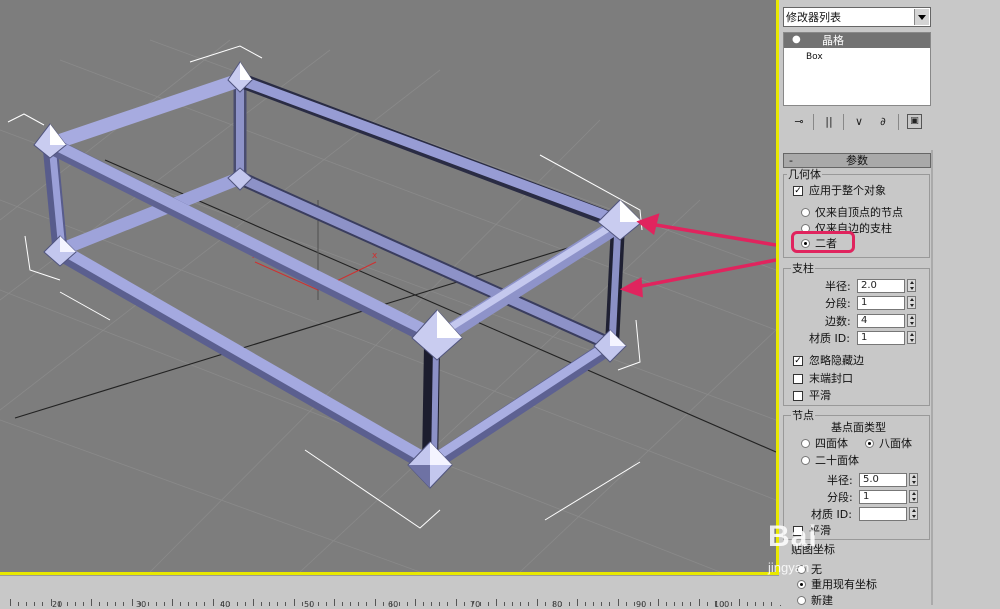 This screenshot has width=1000, height=609. Describe the element at coordinates (911, 302) in the screenshot. I see `strut-segments-spinner` at that location.